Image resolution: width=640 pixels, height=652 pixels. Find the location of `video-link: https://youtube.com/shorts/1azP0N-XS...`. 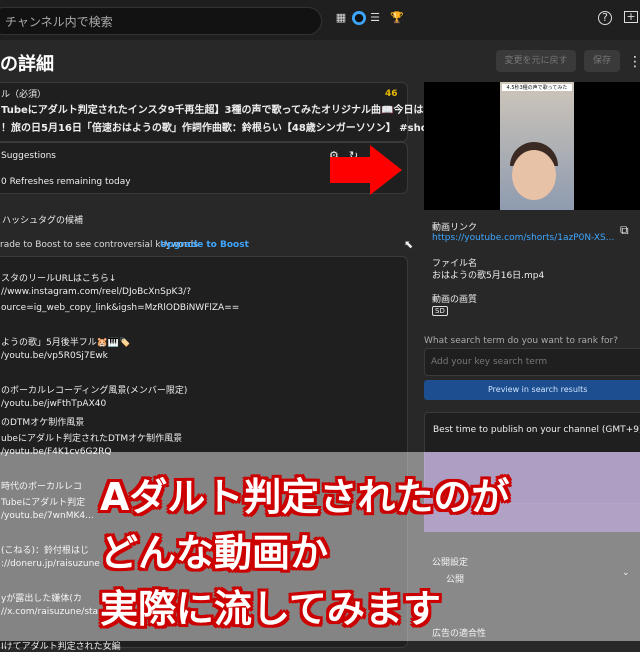

video-link: https://youtube.com/shorts/1azP0N-XS... is located at coordinates (523, 238).